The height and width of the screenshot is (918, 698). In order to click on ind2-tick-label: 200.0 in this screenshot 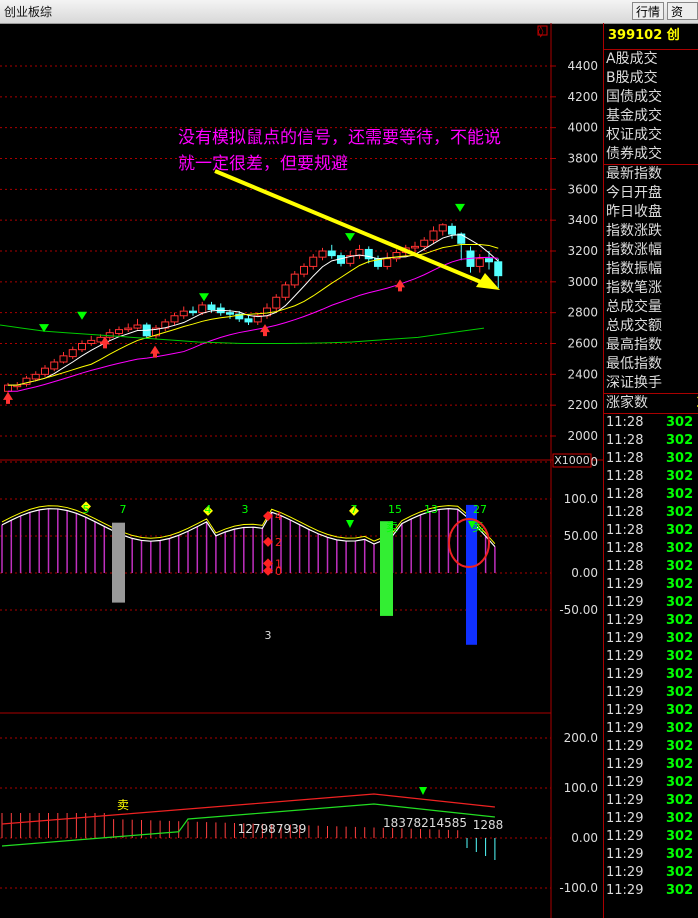, I will do `click(581, 738)`.